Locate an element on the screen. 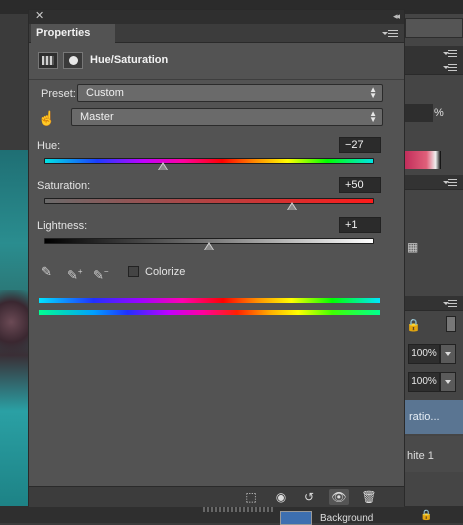  input-color-bar is located at coordinates (209, 300).